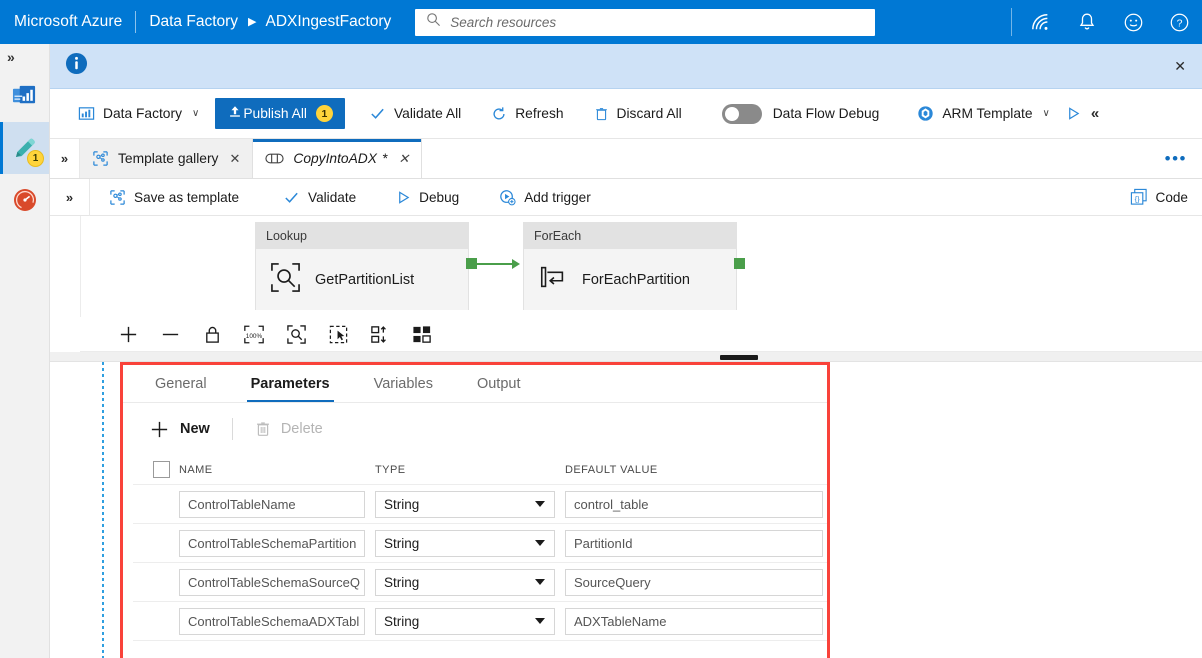  I want to click on code-button: {} Code, so click(1166, 197).